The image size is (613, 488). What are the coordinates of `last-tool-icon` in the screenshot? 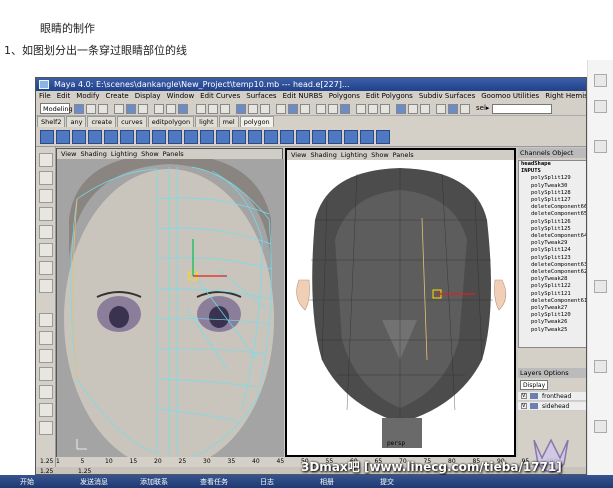 It's located at (46, 286).